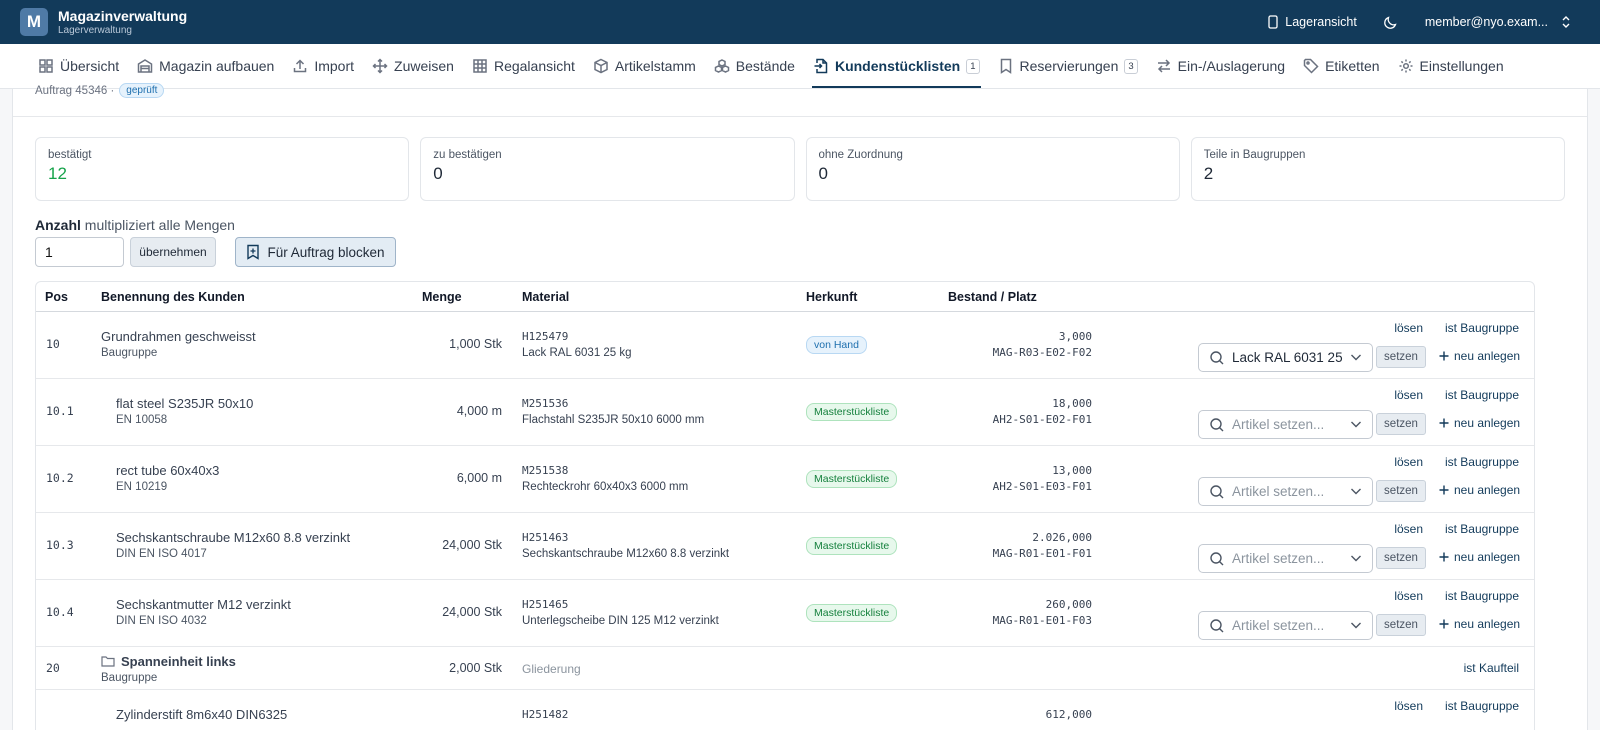  I want to click on grid-icon, so click(46, 66).